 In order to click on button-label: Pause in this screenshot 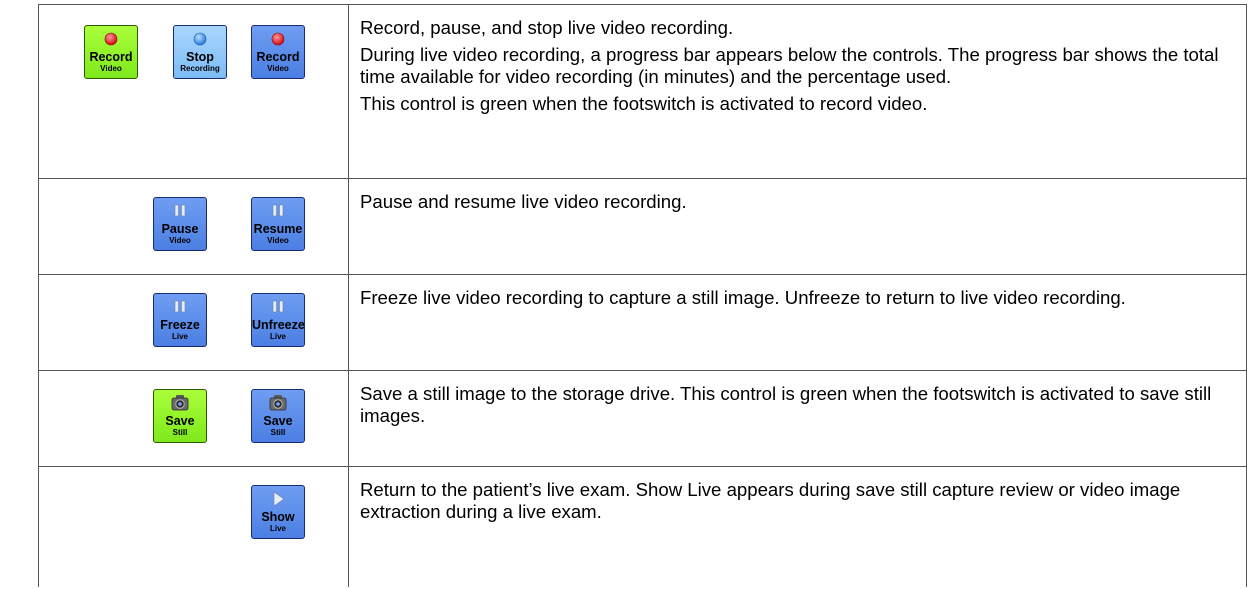, I will do `click(180, 229)`.